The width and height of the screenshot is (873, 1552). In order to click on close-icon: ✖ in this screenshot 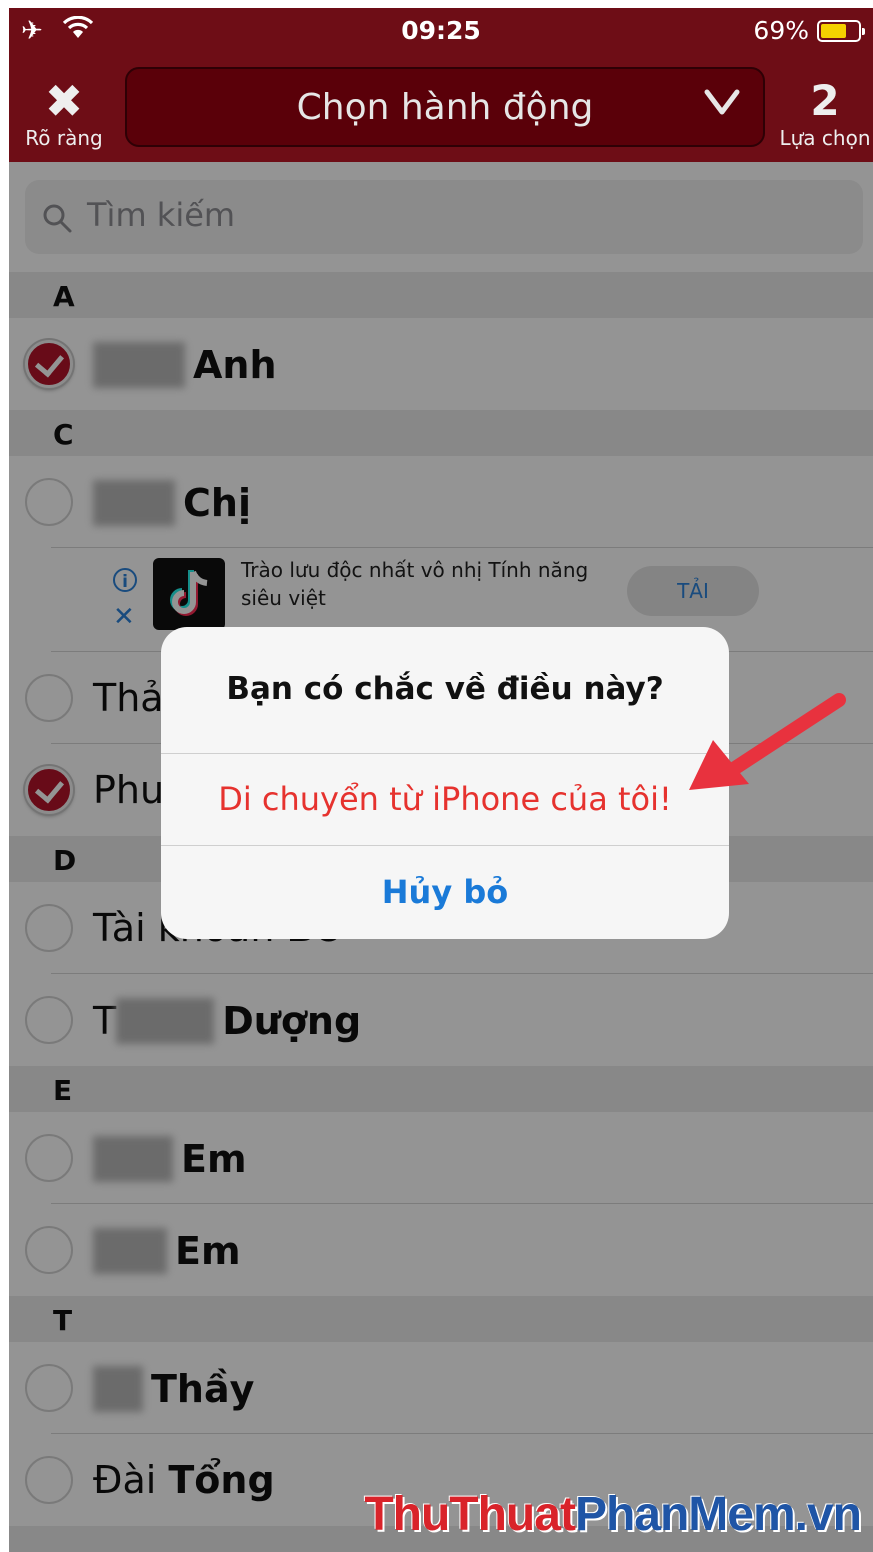, I will do `click(64, 101)`.